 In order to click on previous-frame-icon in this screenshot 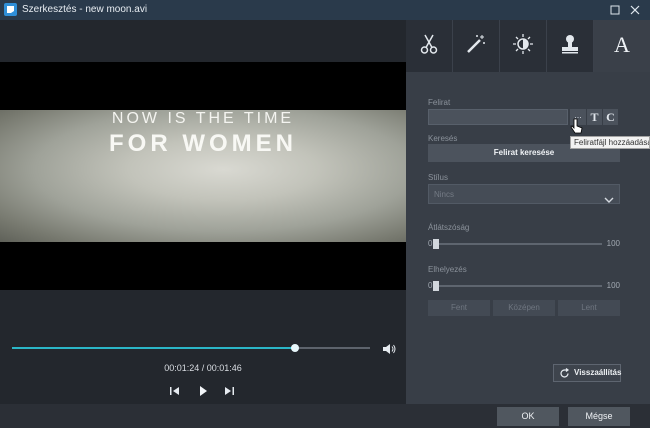, I will do `click(175, 391)`.